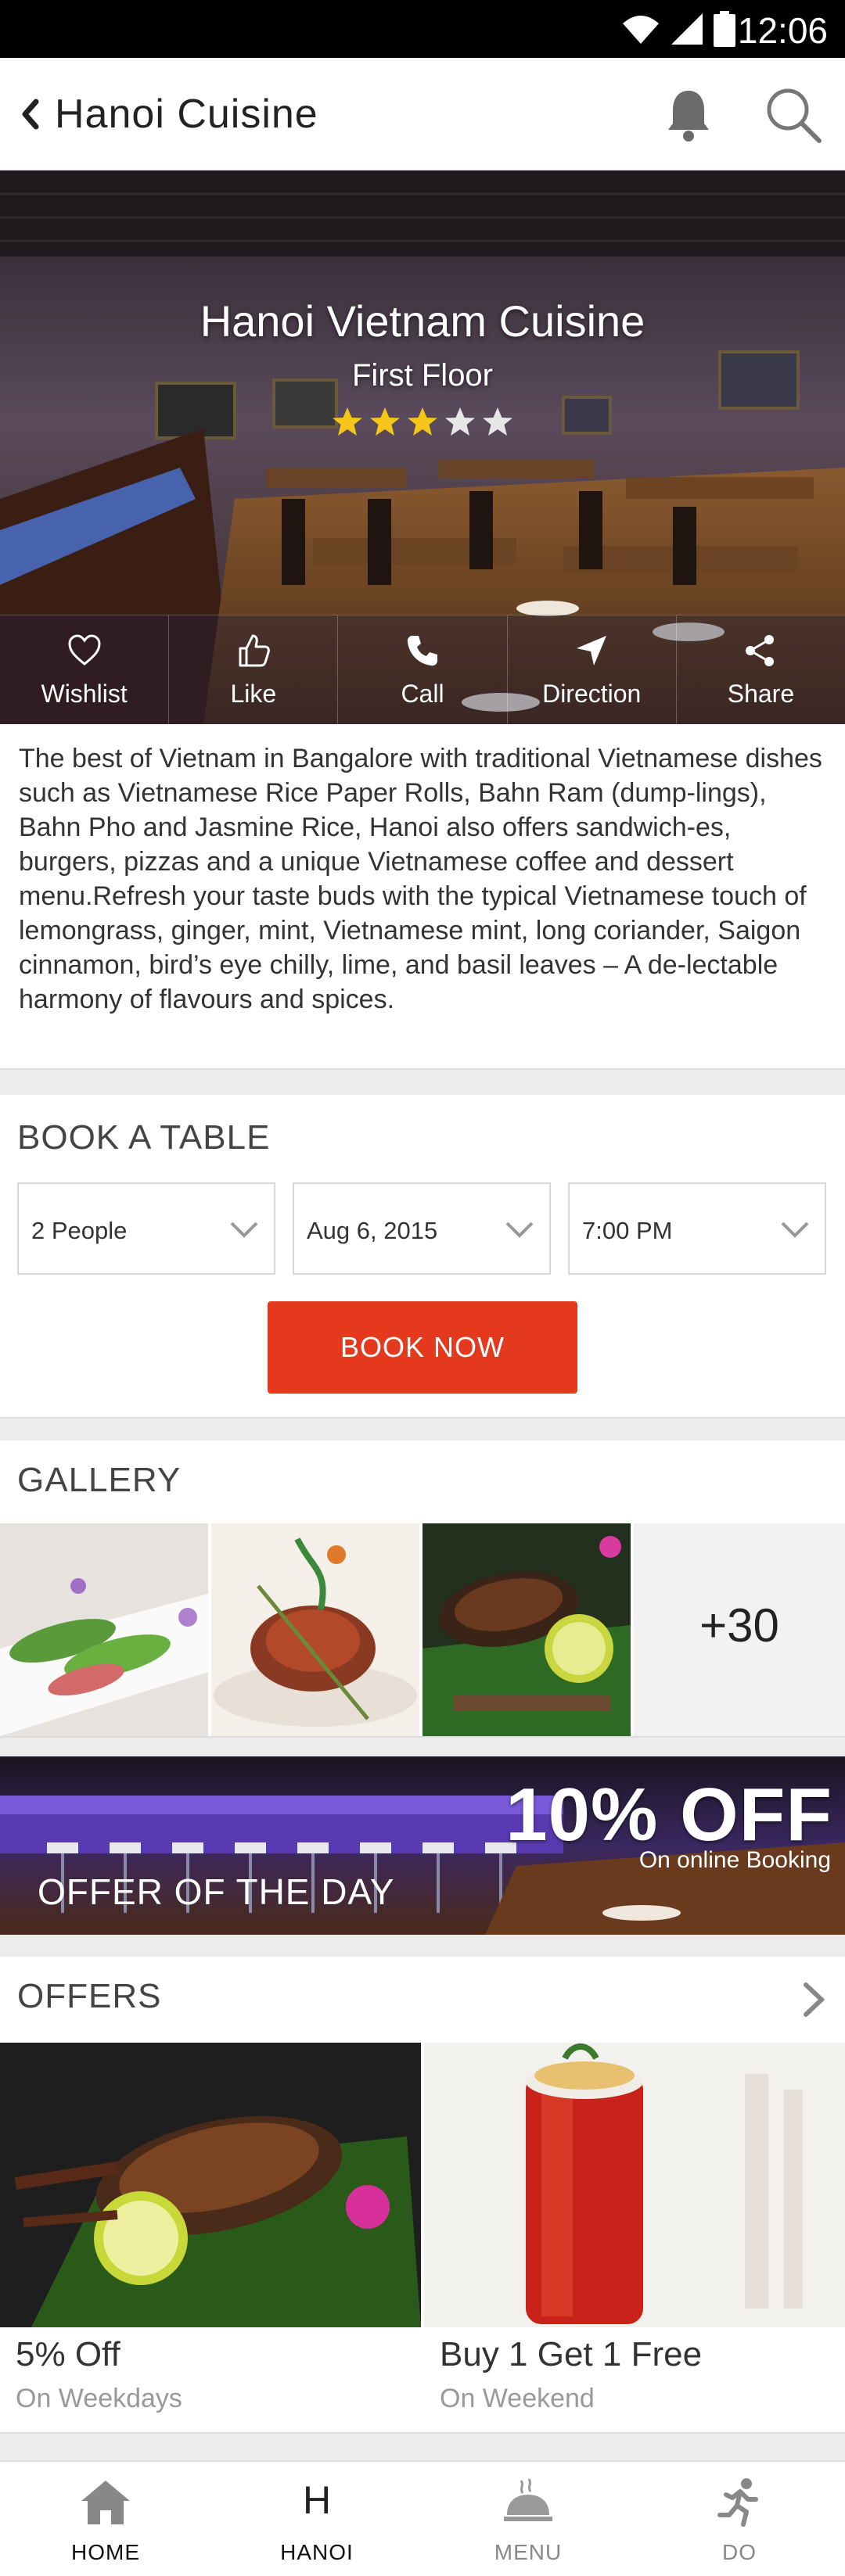 Image resolution: width=845 pixels, height=2576 pixels. I want to click on nav-hanoi-label: HANOI, so click(317, 2552).